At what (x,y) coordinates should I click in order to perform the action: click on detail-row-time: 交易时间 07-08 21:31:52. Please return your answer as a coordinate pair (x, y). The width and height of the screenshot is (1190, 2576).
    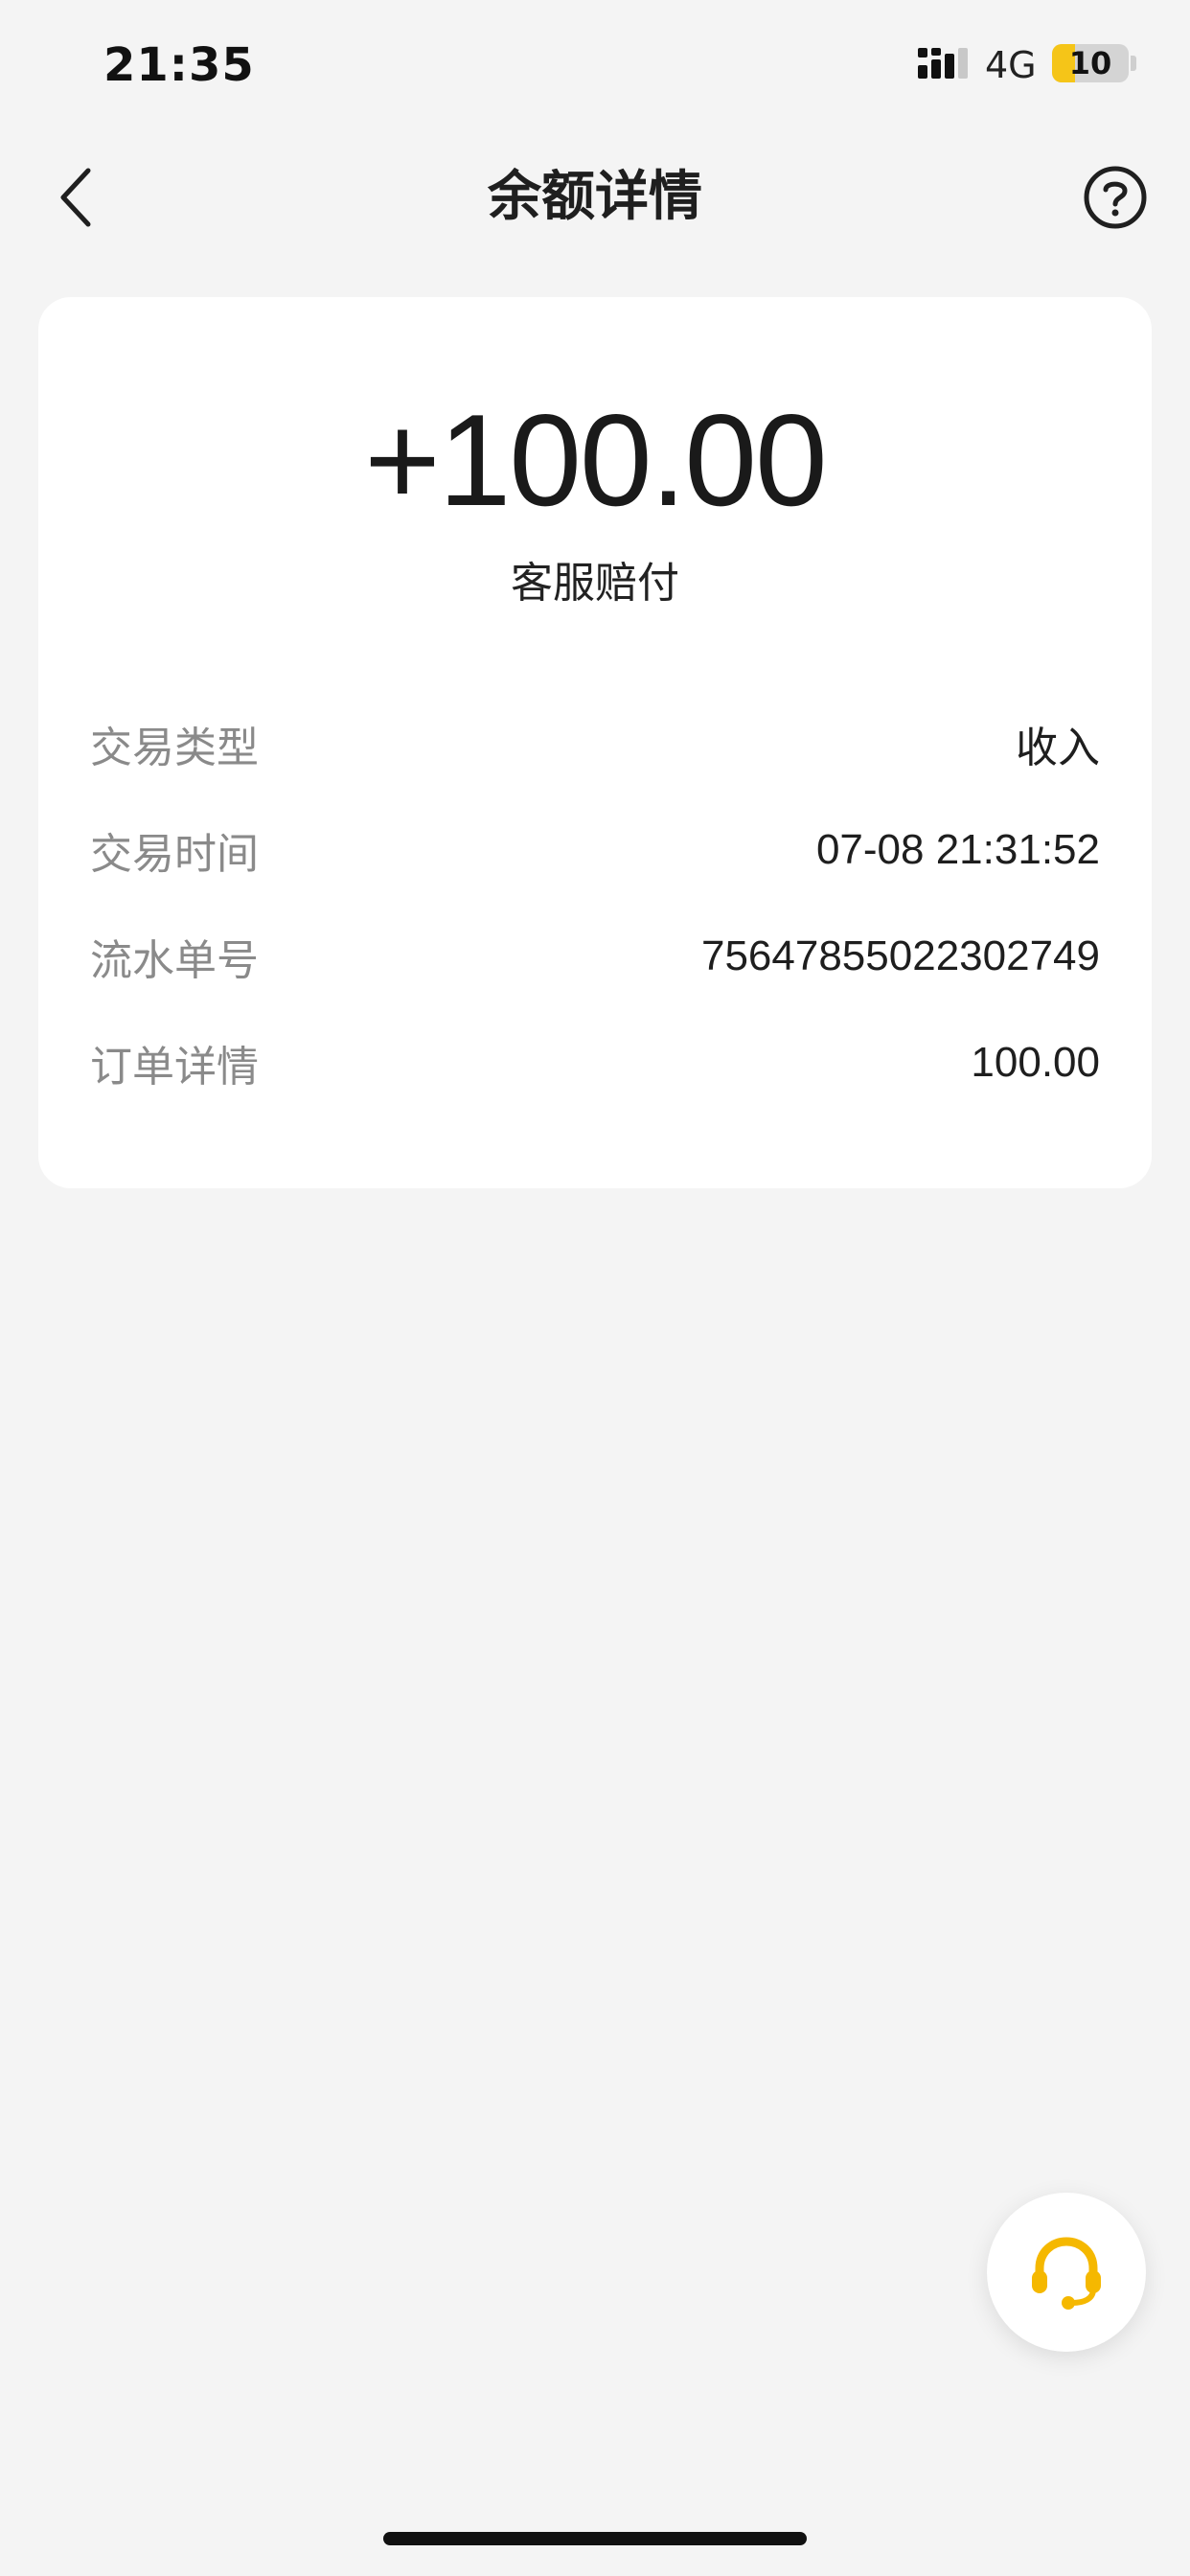
    Looking at the image, I should click on (595, 850).